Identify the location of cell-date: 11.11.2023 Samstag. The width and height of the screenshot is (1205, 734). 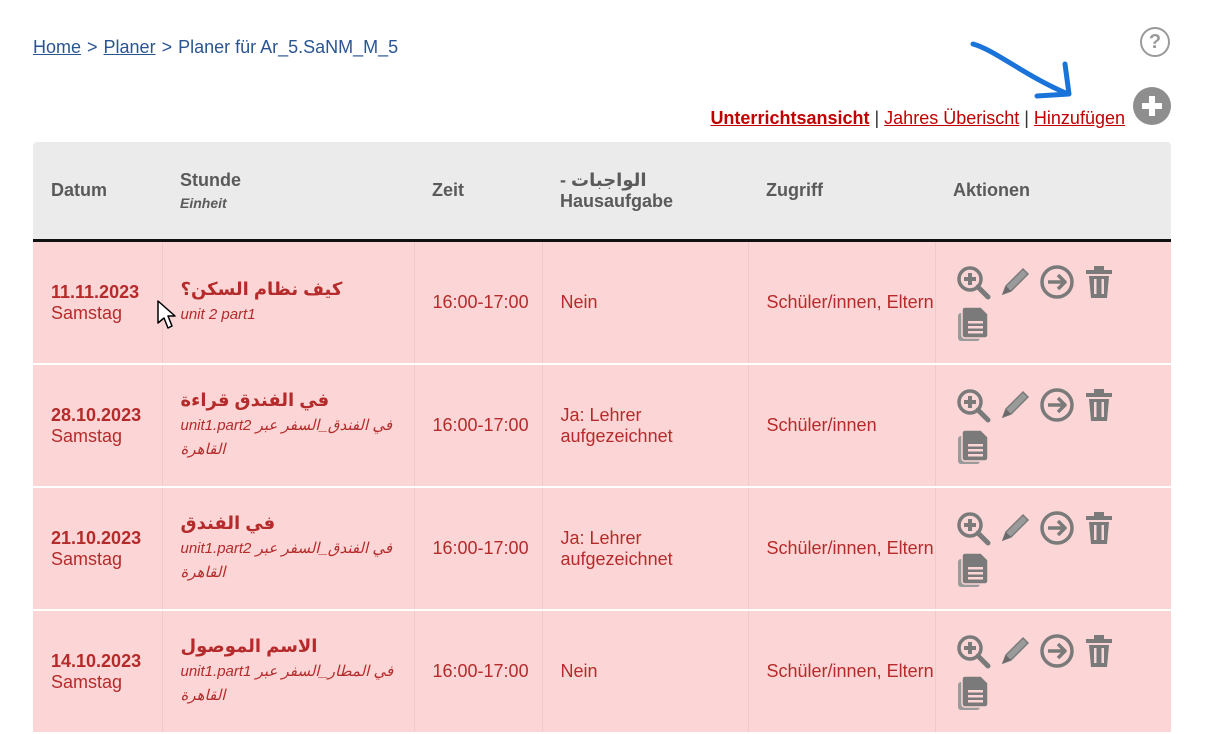
(98, 302).